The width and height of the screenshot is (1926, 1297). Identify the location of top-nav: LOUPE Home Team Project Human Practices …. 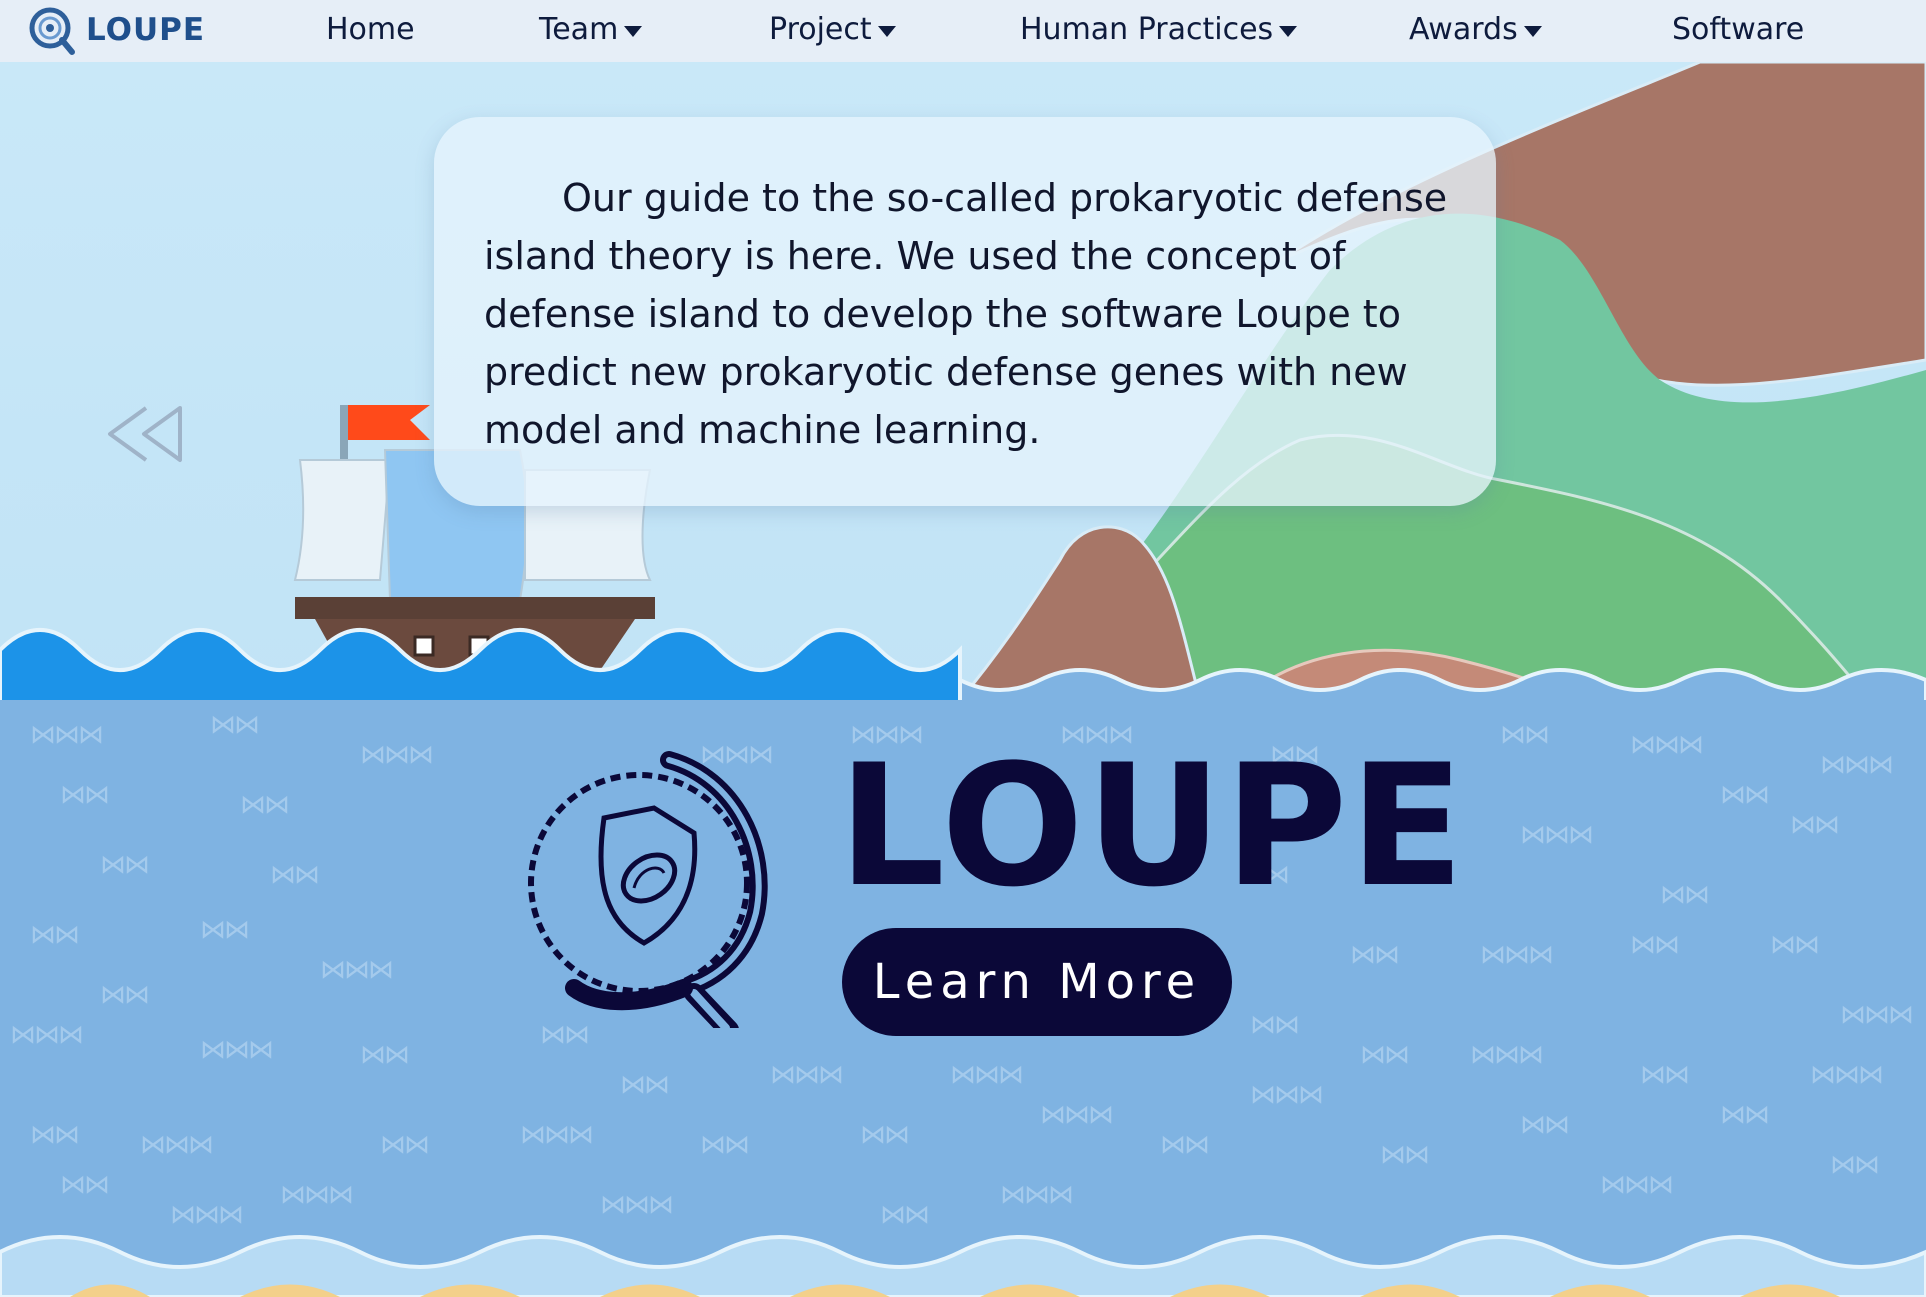
(963, 31).